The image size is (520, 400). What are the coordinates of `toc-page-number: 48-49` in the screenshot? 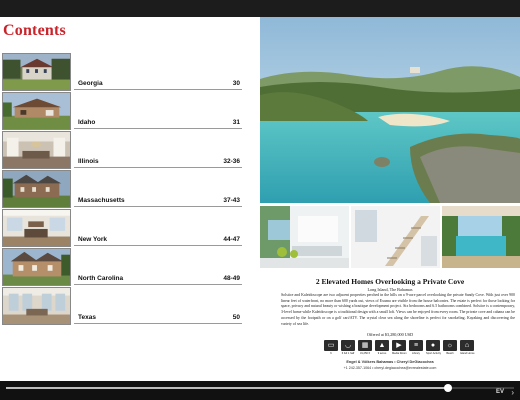 It's located at (231, 278).